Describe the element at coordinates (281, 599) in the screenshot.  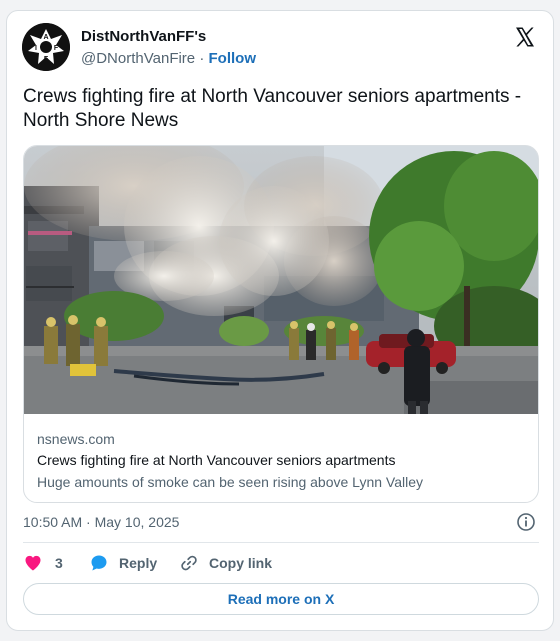
I see `read-more-button: Read more on X` at that location.